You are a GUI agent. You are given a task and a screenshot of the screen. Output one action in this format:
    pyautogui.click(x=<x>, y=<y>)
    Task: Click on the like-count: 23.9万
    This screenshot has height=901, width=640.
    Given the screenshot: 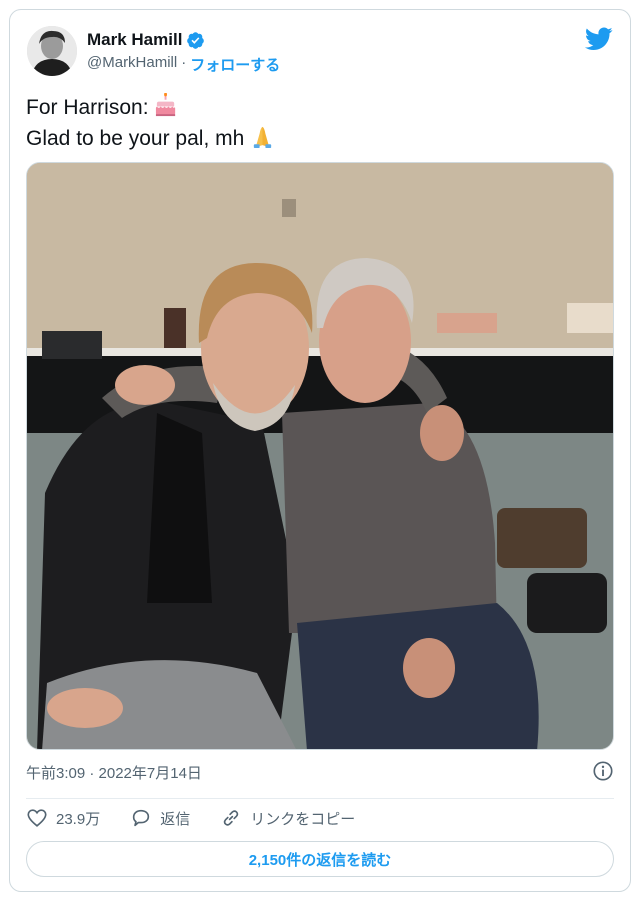 What is the action you would take?
    pyautogui.click(x=78, y=819)
    